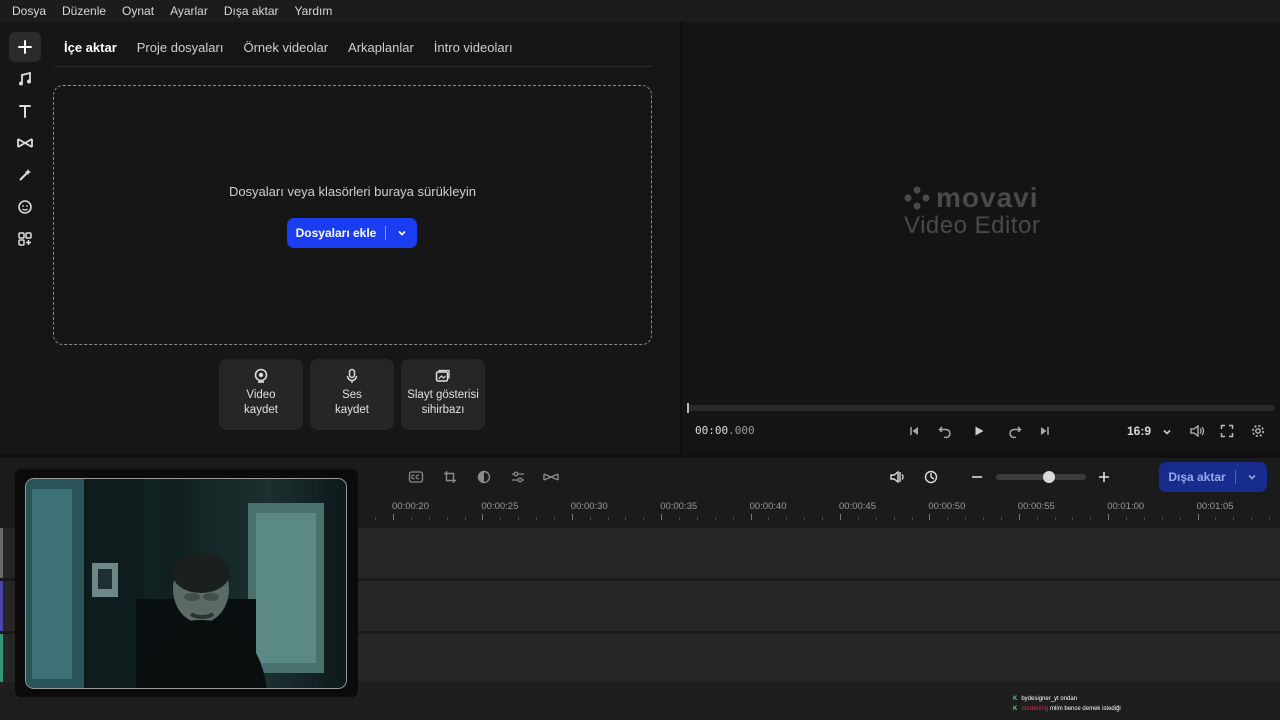 This screenshot has width=1280, height=720. I want to click on transitions-icon, so click(25, 143).